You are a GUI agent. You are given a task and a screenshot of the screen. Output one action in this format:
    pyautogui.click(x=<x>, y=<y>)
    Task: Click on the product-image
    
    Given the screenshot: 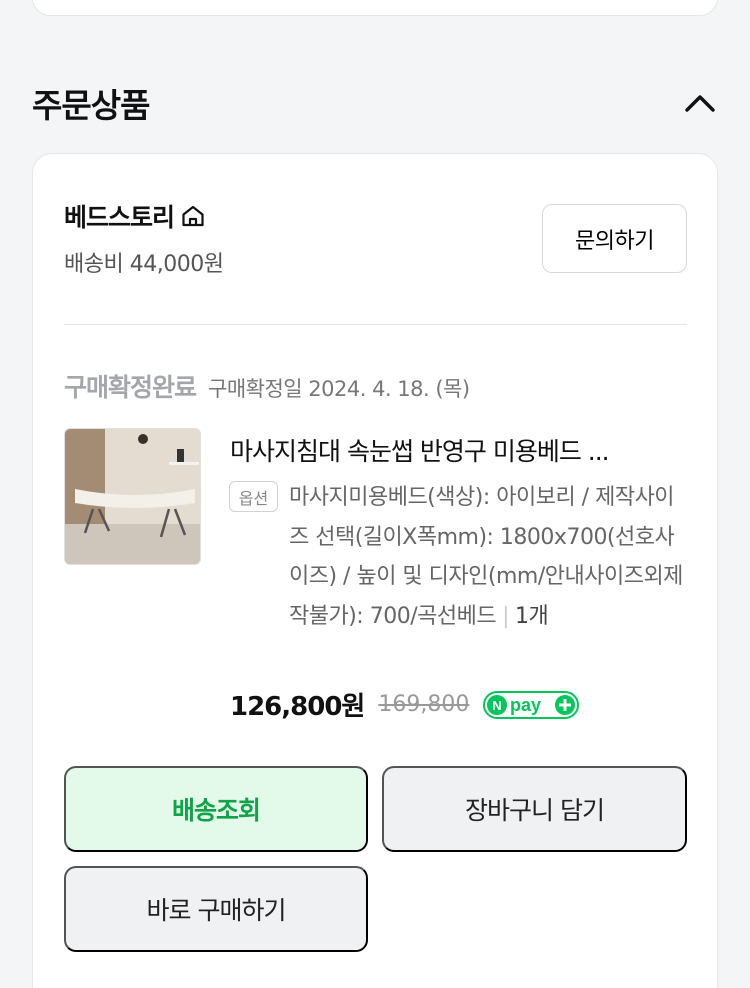 What is the action you would take?
    pyautogui.click(x=132, y=496)
    